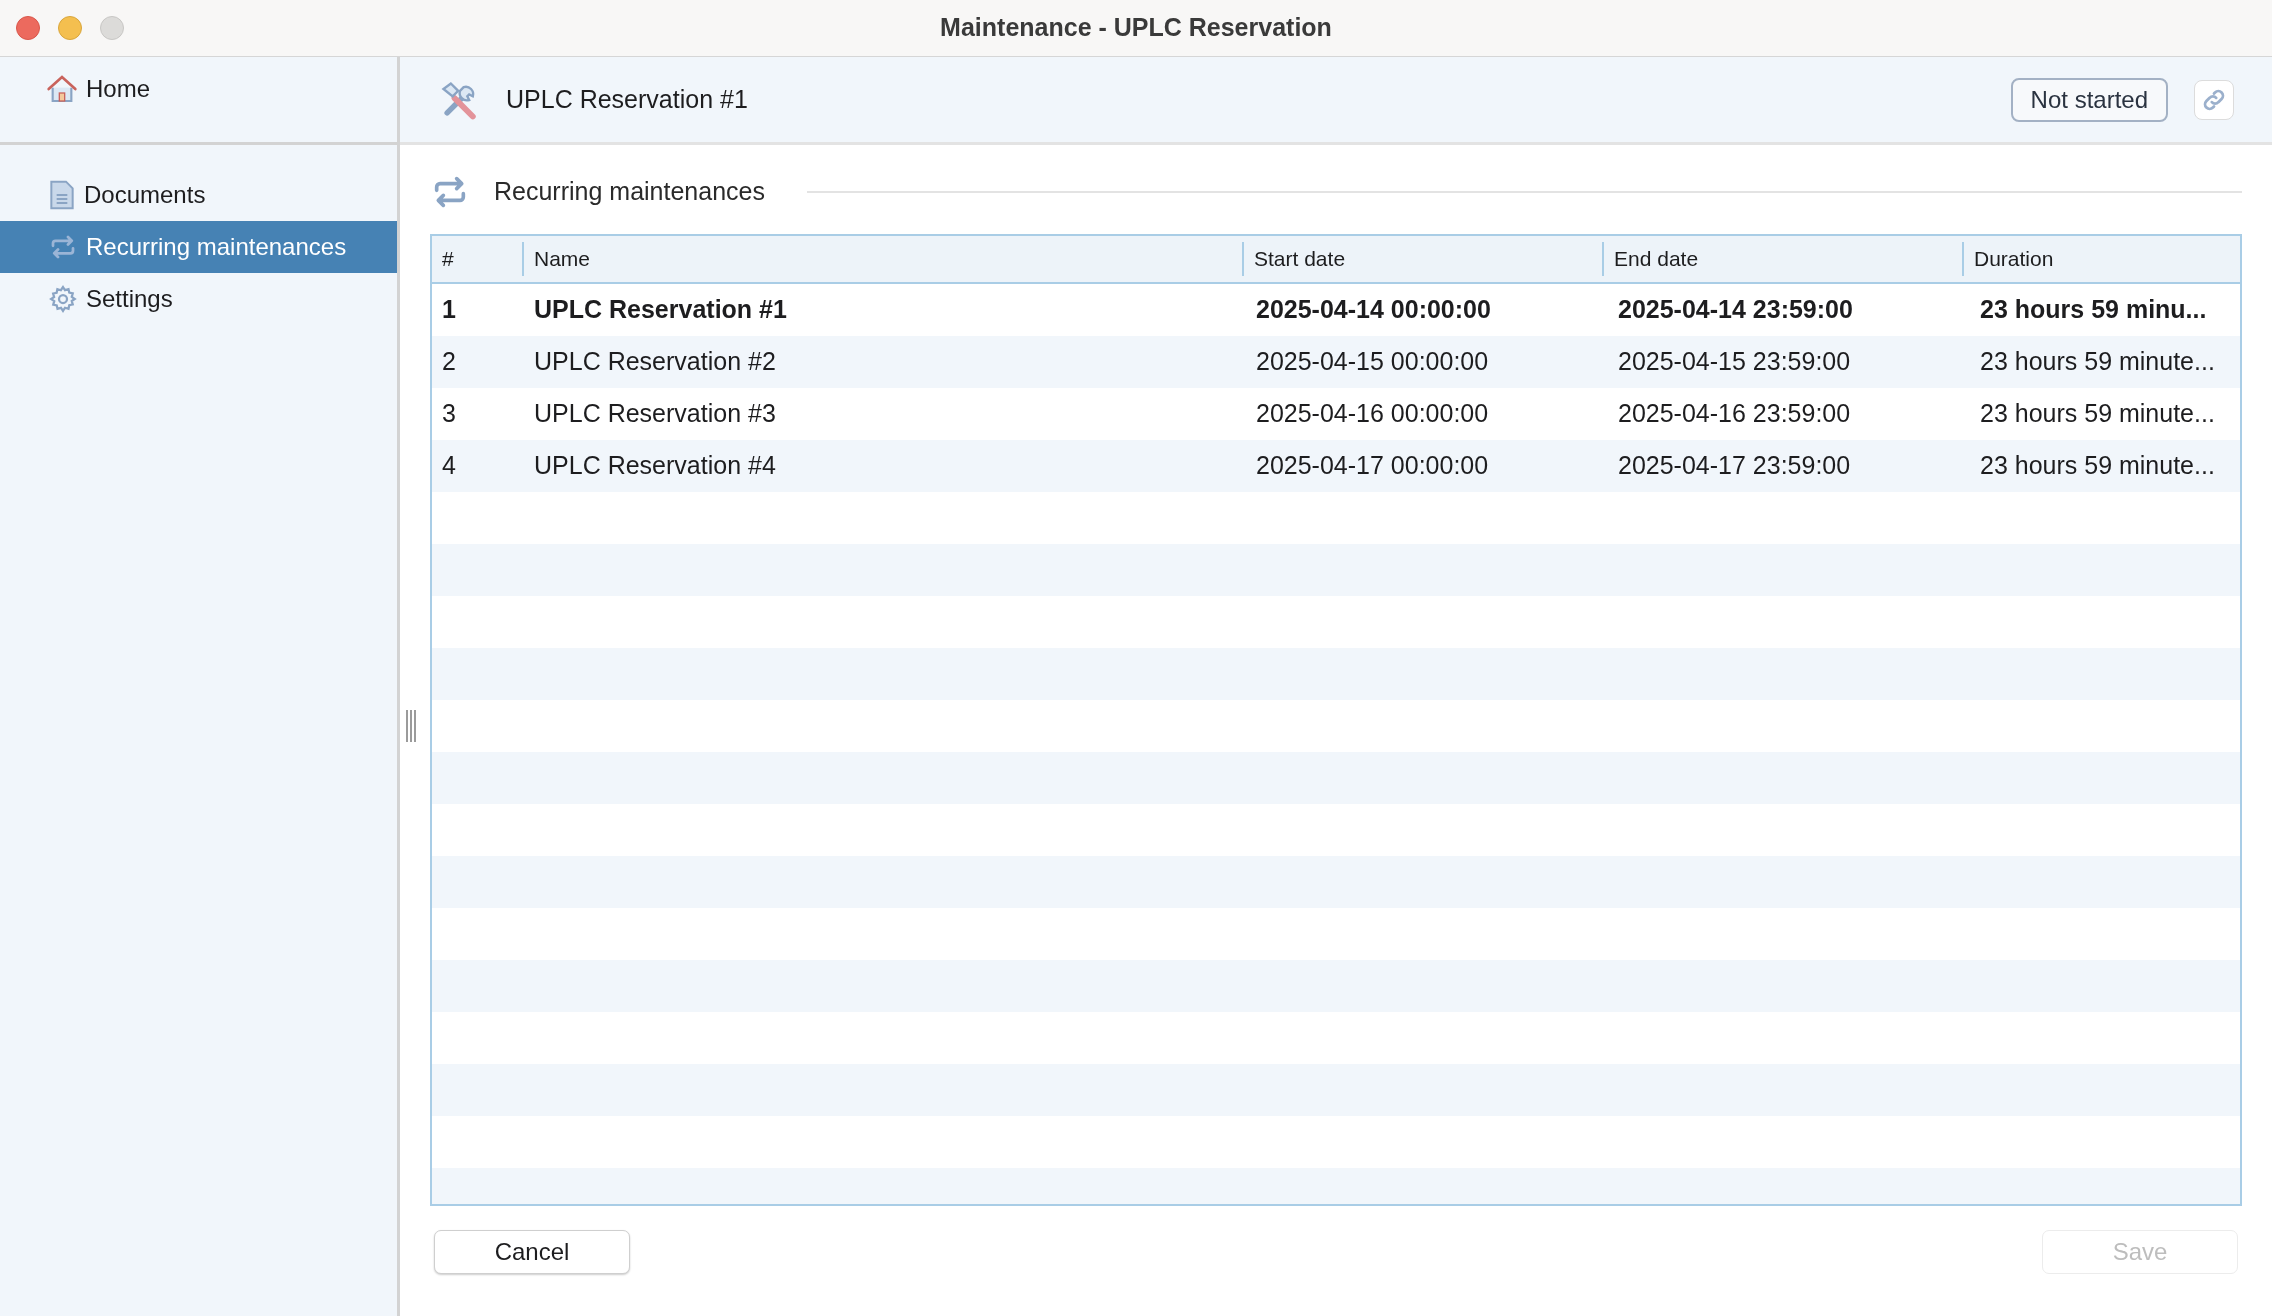  What do you see at coordinates (411, 726) in the screenshot?
I see `splitter-handle` at bounding box center [411, 726].